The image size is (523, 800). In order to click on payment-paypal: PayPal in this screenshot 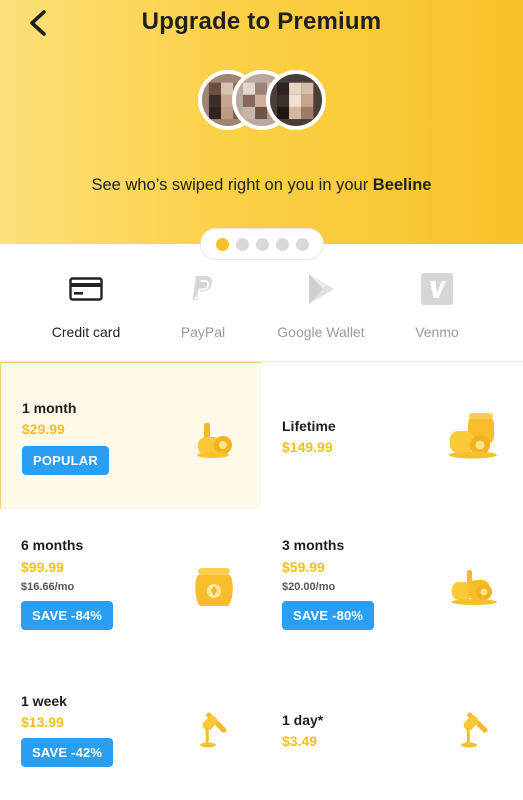, I will do `click(203, 304)`.